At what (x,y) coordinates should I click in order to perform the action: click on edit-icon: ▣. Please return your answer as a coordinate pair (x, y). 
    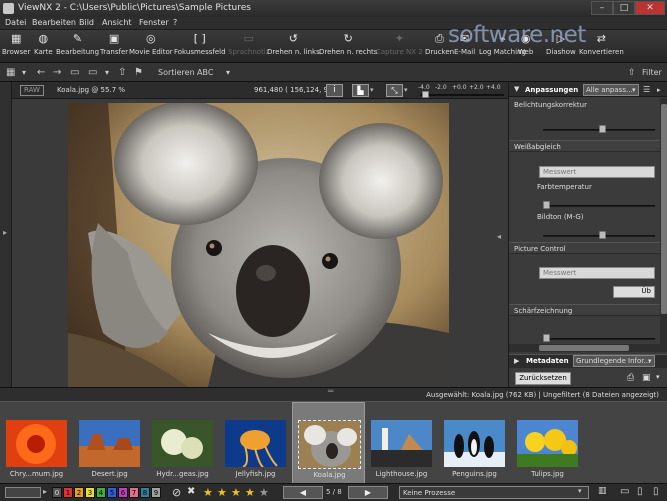
    Looking at the image, I should click on (646, 378).